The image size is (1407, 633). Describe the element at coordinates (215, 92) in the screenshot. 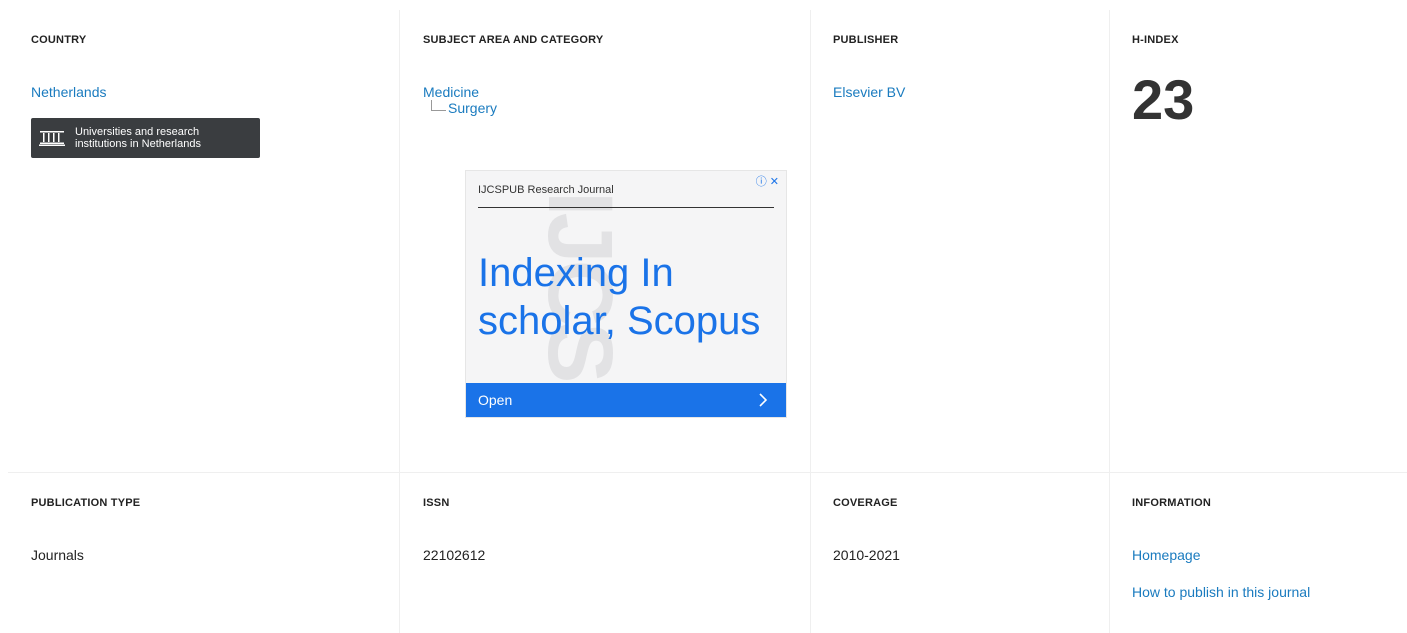

I see `country-link: Netherlands` at that location.